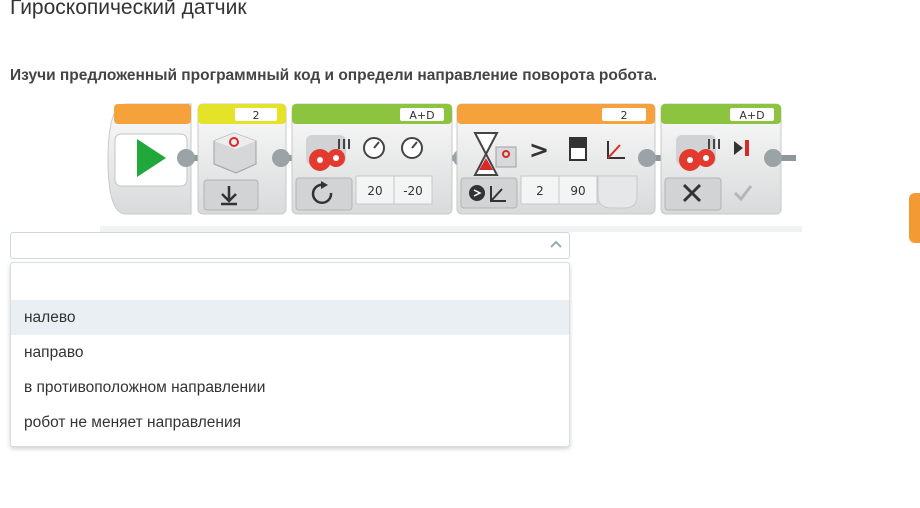 This screenshot has width=920, height=508. I want to click on gyro-port-label: 2, so click(624, 115).